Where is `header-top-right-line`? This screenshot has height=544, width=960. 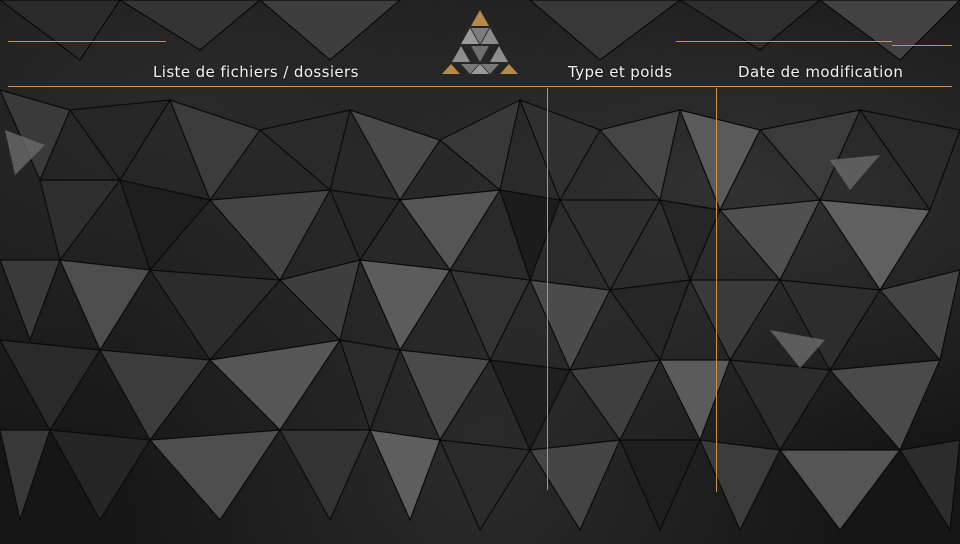
header-top-right-line is located at coordinates (784, 41).